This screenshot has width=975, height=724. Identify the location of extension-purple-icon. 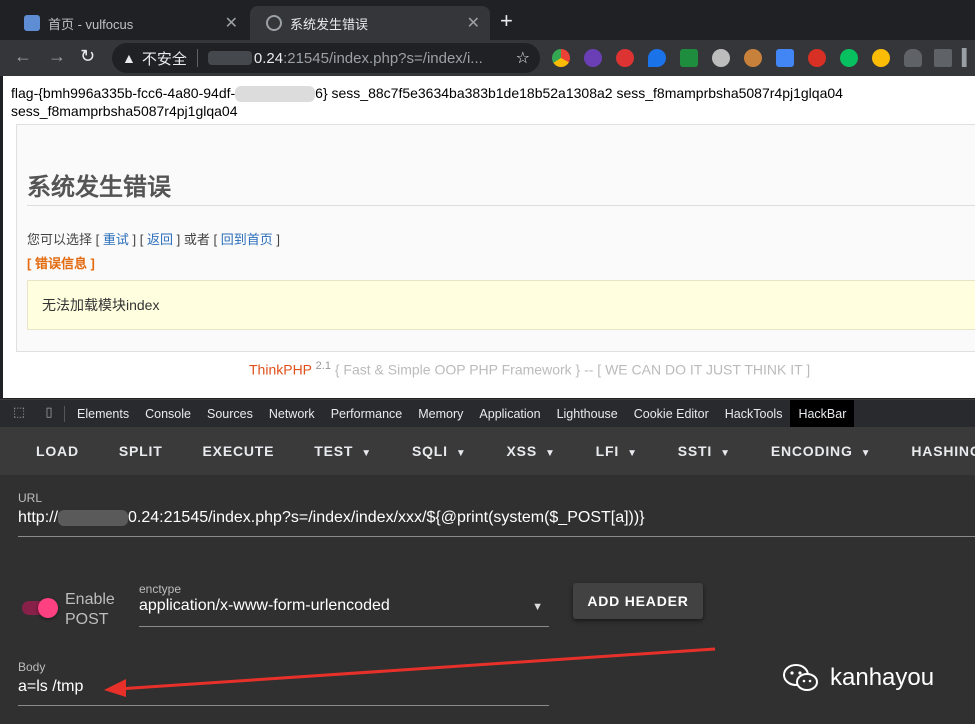
(593, 58).